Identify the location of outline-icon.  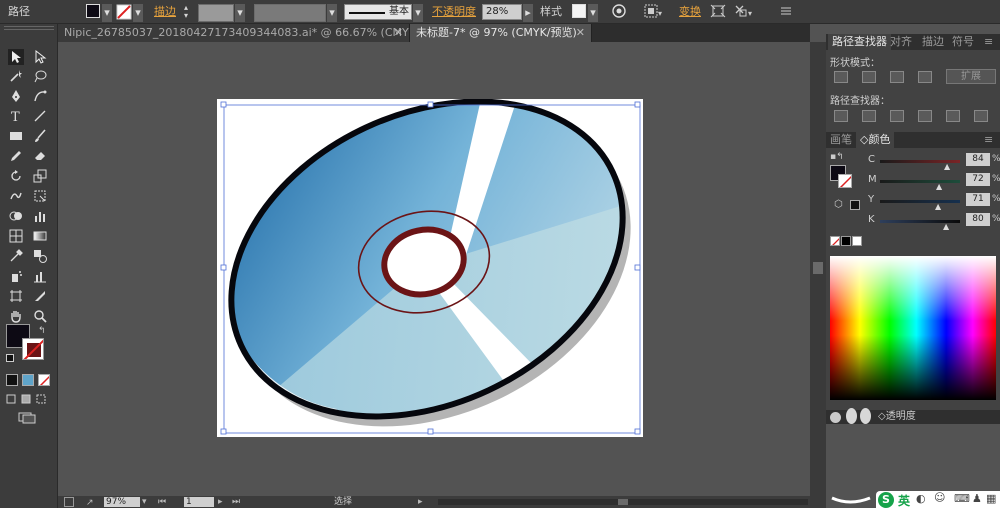
(953, 116).